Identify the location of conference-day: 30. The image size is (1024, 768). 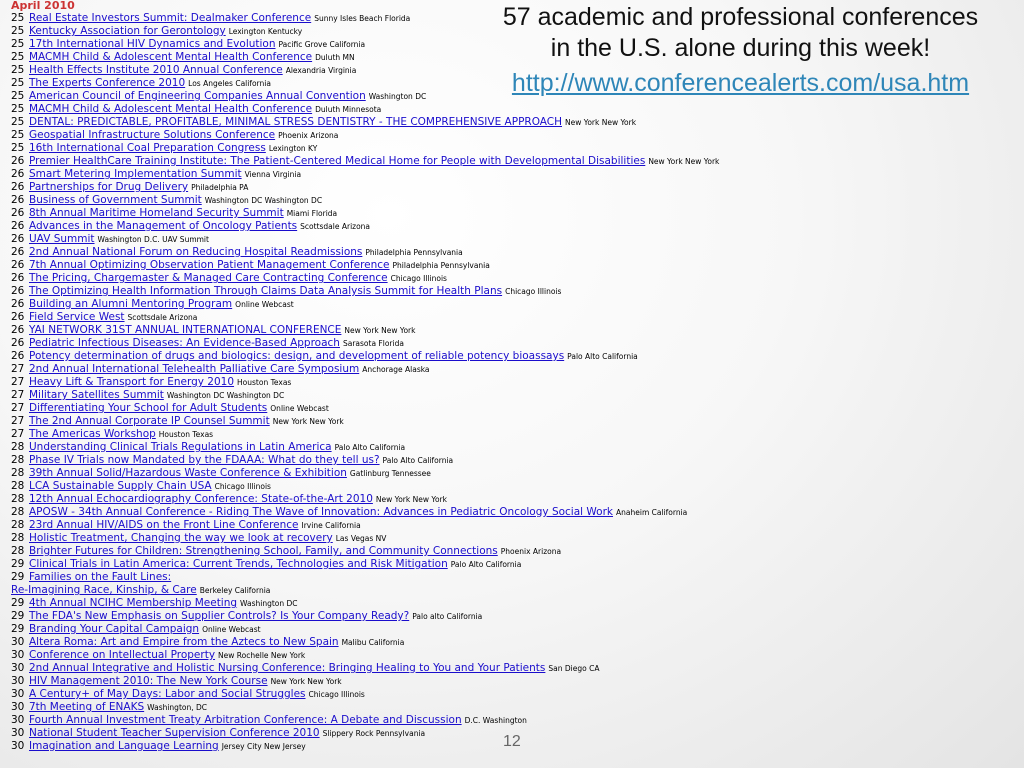
(18, 733).